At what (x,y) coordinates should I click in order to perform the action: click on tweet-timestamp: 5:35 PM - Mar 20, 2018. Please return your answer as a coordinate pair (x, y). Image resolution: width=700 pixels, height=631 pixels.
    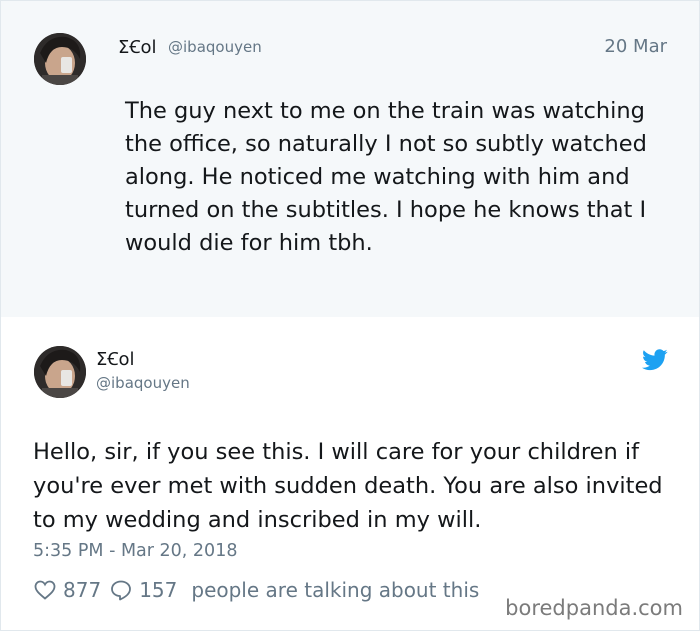
    Looking at the image, I should click on (135, 551).